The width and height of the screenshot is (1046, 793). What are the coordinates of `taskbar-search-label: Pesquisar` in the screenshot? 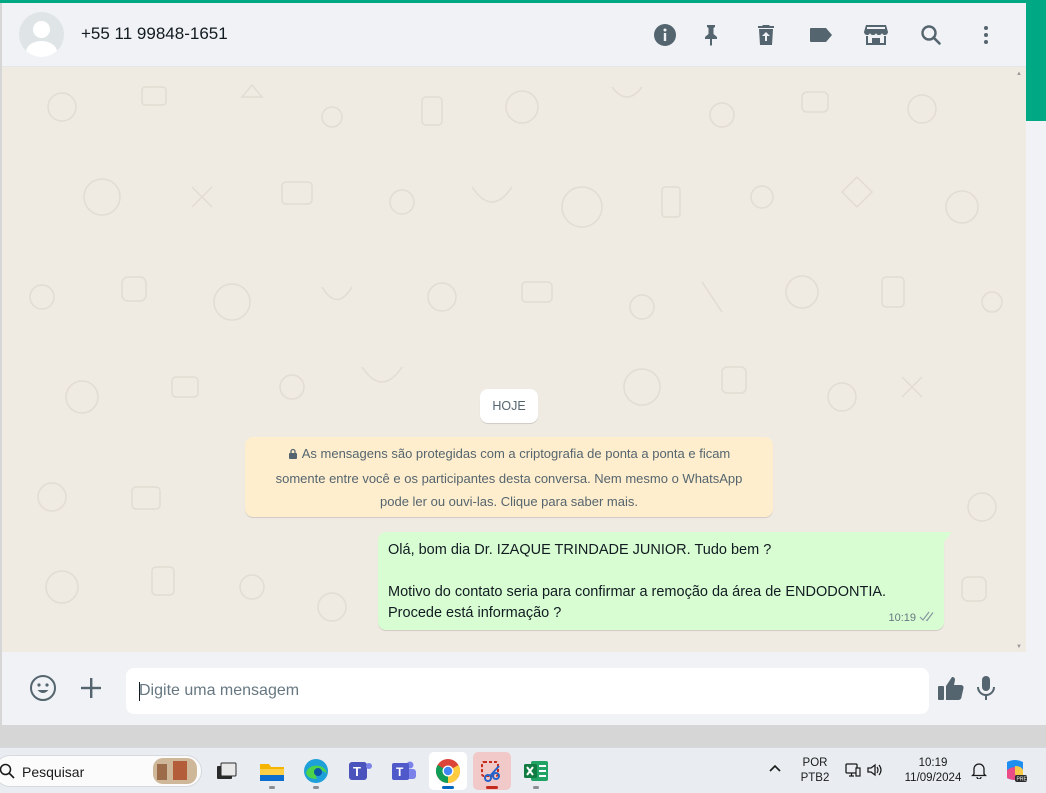 It's located at (53, 772).